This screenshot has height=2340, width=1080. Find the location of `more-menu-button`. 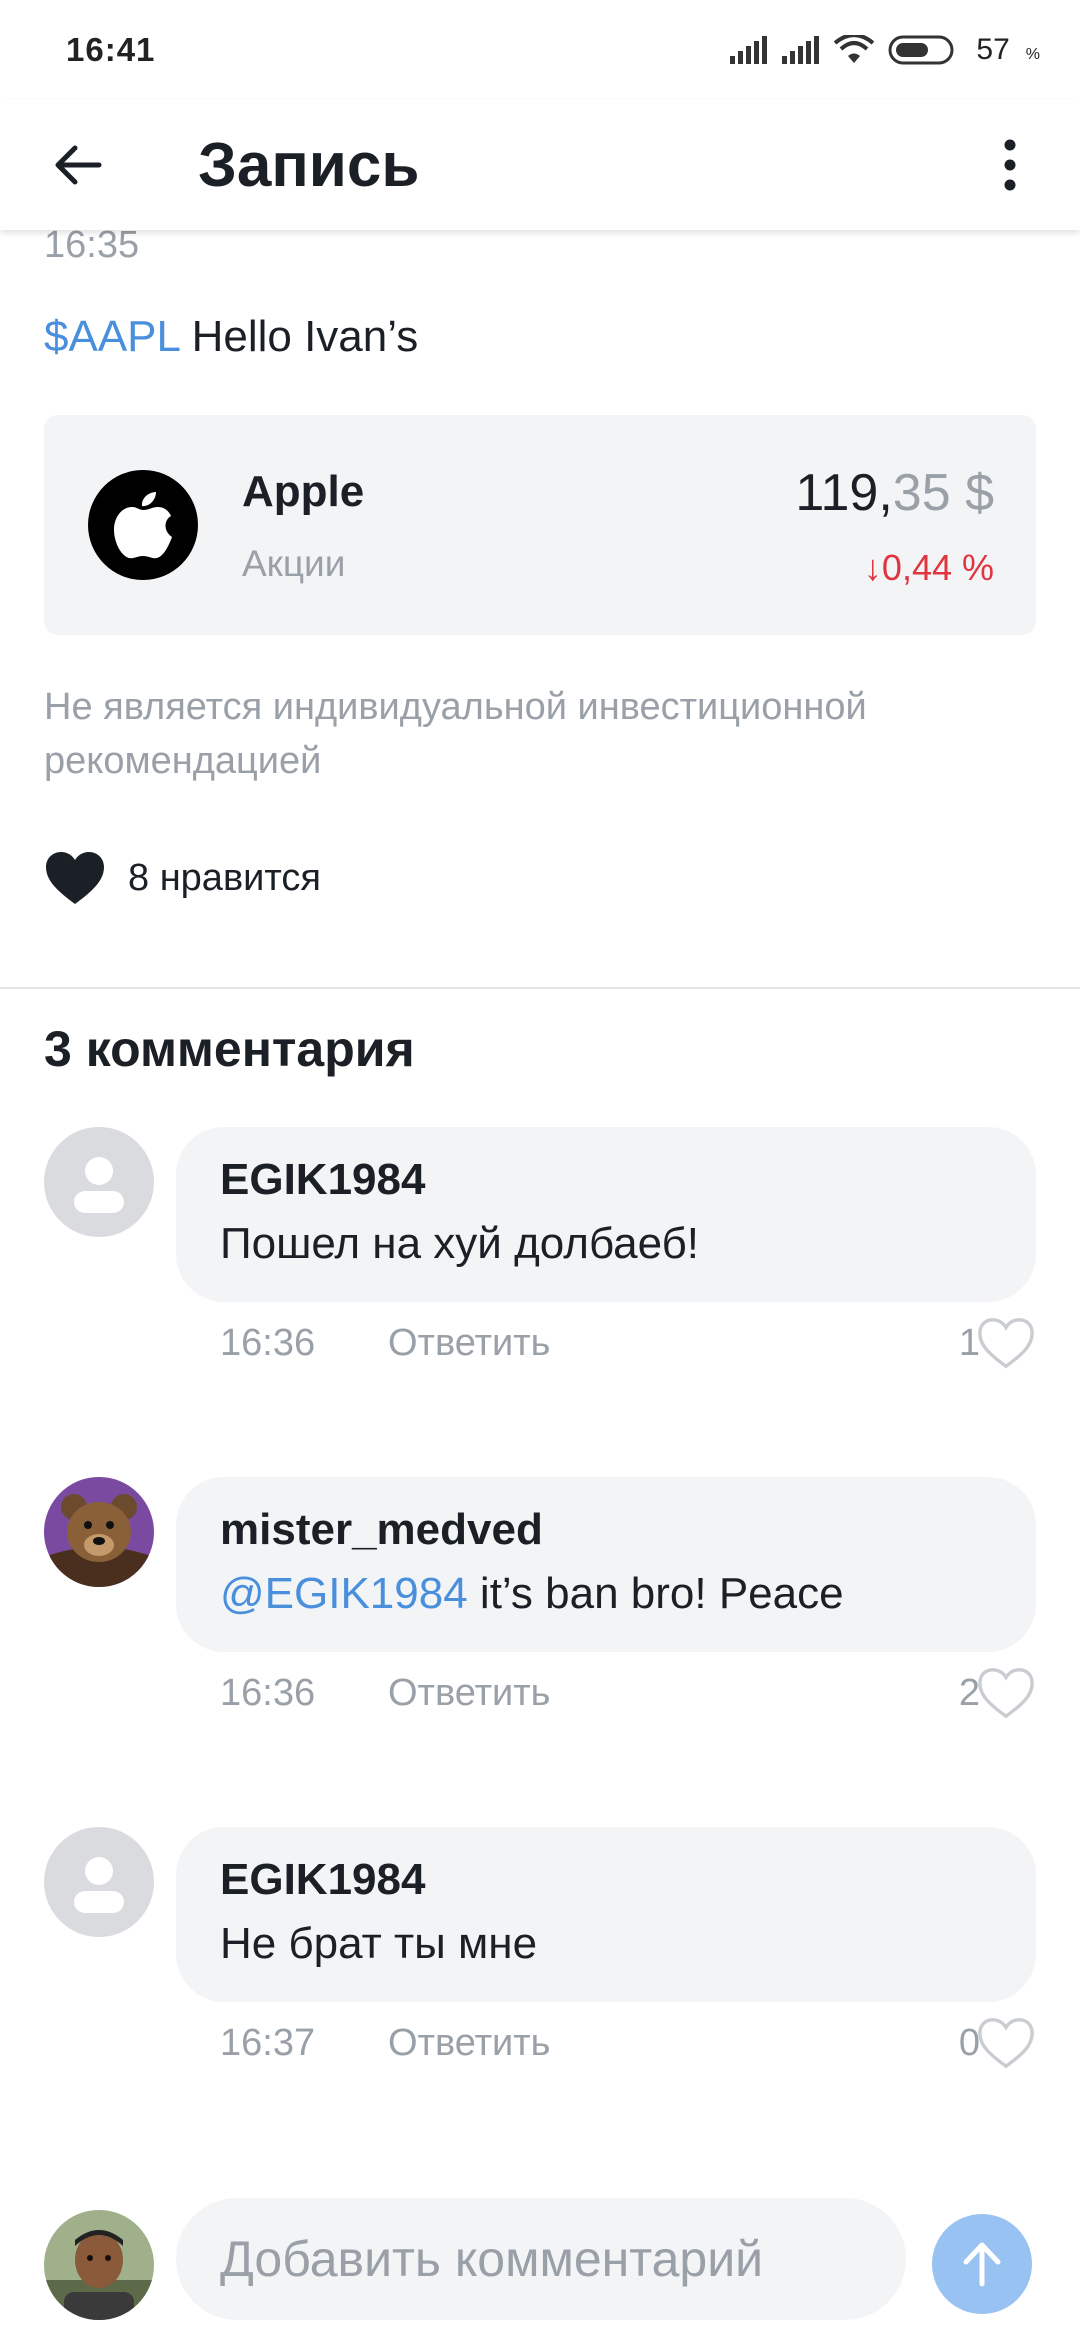

more-menu-button is located at coordinates (1010, 165).